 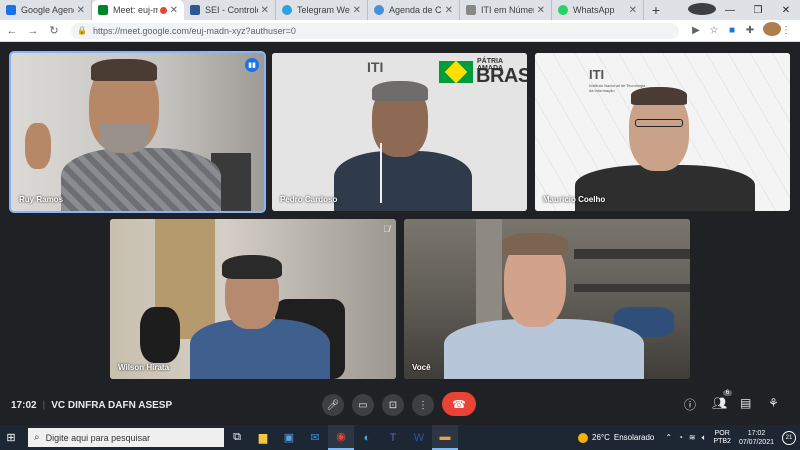 What do you see at coordinates (393, 405) in the screenshot?
I see `present-screen-button: ⊡` at bounding box center [393, 405].